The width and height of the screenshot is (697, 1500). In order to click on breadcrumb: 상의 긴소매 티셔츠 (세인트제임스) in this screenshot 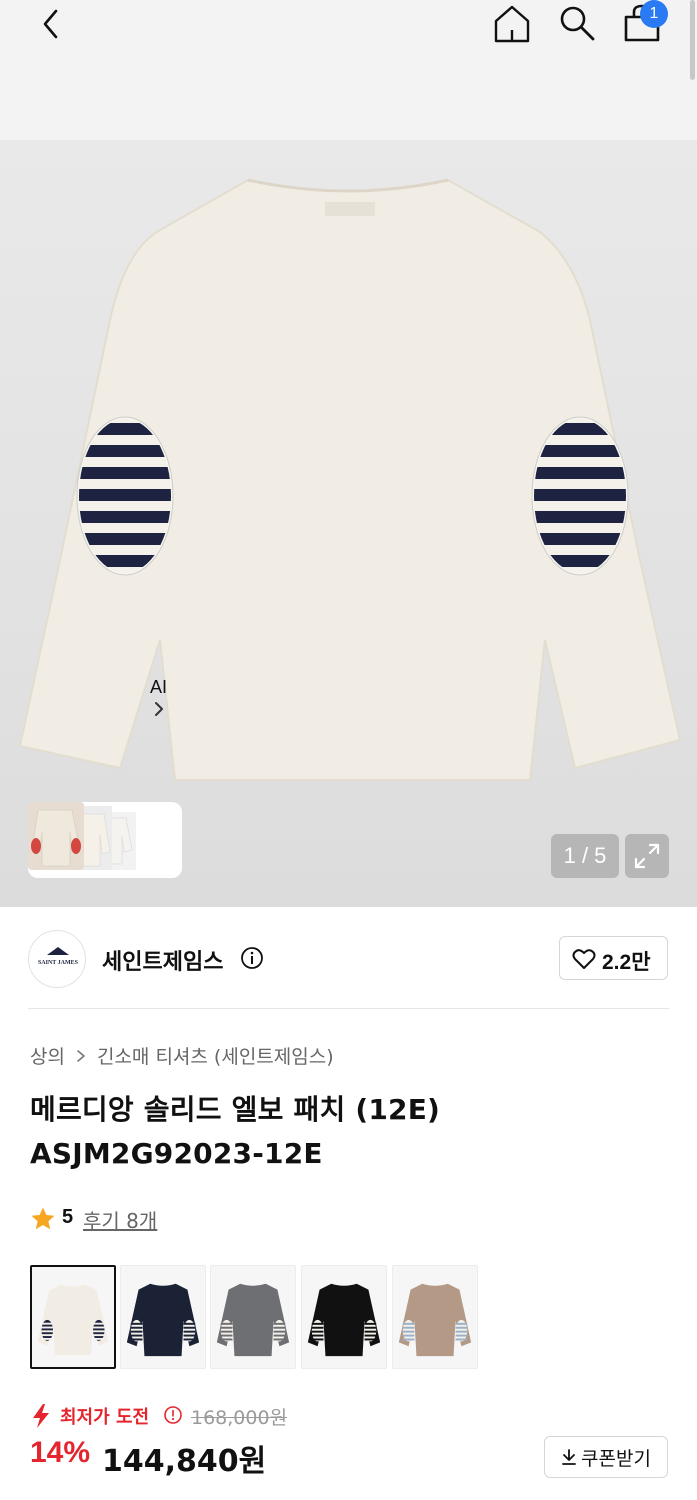, I will do `click(182, 1055)`.